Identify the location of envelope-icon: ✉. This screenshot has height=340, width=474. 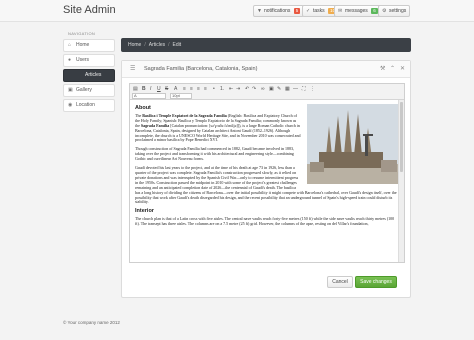
(340, 11).